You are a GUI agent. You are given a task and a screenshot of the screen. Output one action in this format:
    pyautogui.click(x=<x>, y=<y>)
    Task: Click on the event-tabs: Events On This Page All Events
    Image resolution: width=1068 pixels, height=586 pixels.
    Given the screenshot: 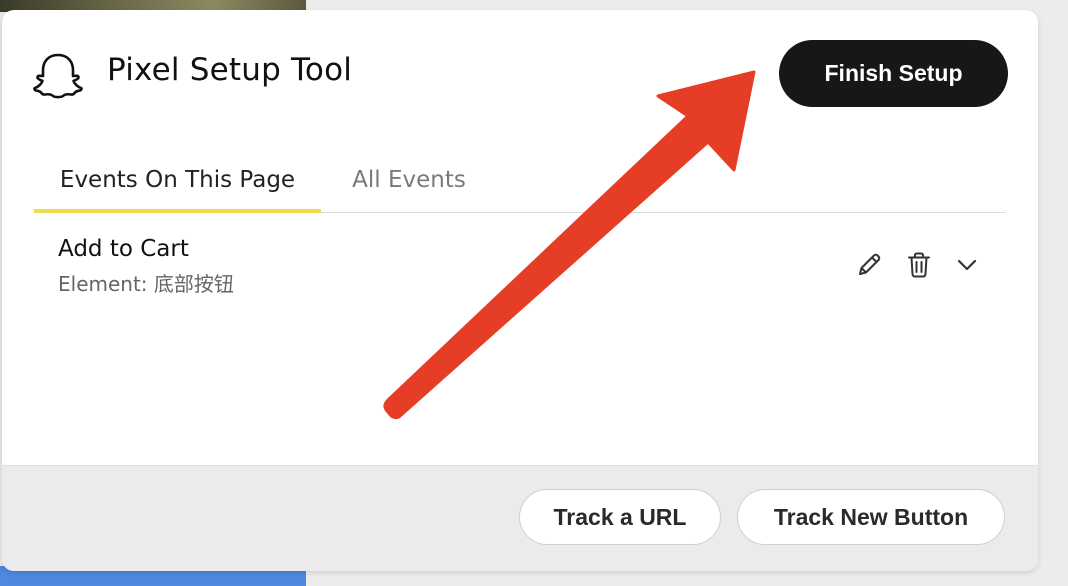 What is the action you would take?
    pyautogui.click(x=520, y=181)
    